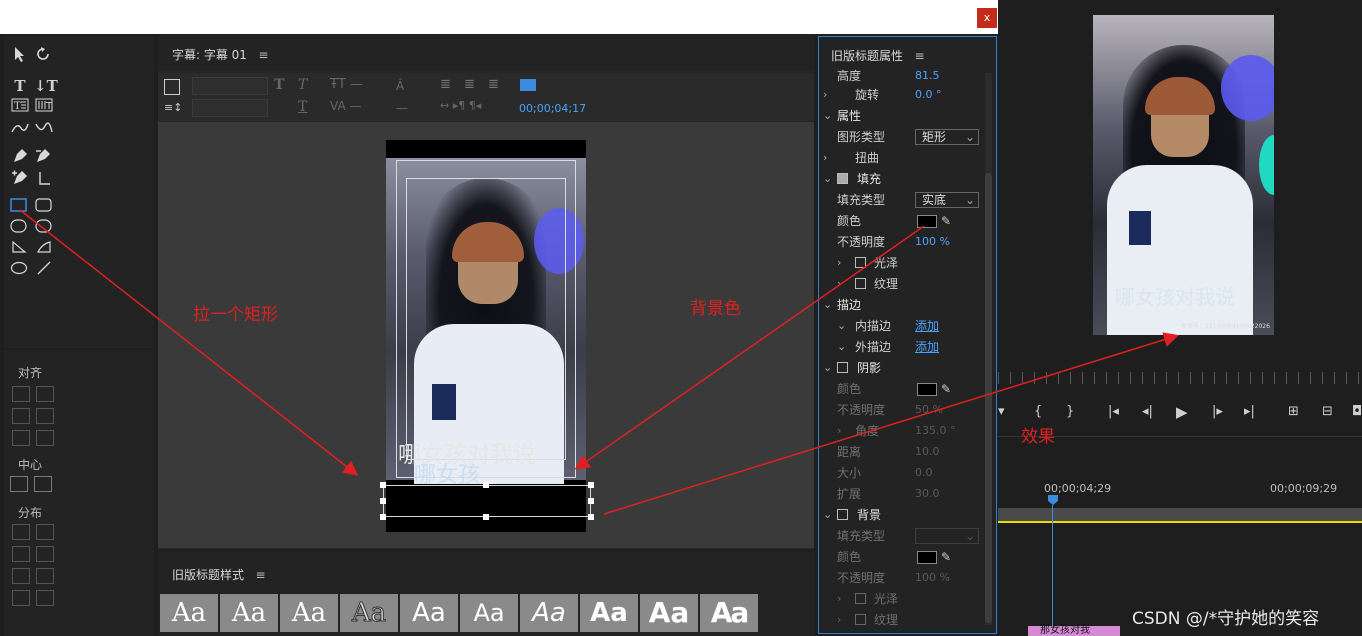 Image resolution: width=1362 pixels, height=636 pixels. What do you see at coordinates (21, 394) in the screenshot?
I see `align-left-icon` at bounding box center [21, 394].